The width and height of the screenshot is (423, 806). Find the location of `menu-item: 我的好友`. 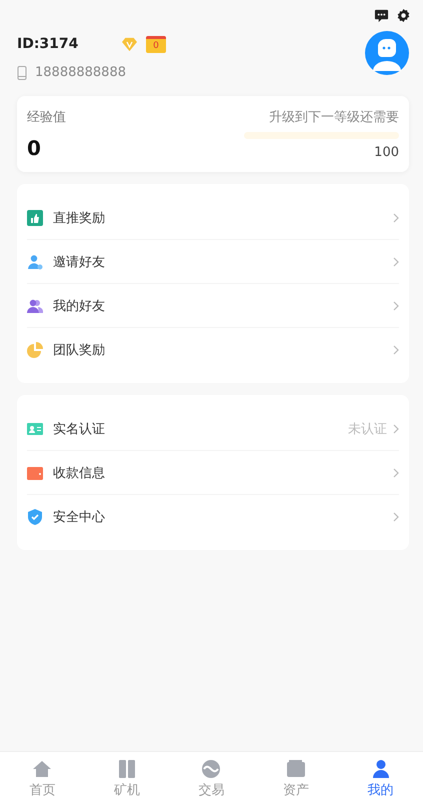

menu-item: 我的好友 is located at coordinates (213, 306).